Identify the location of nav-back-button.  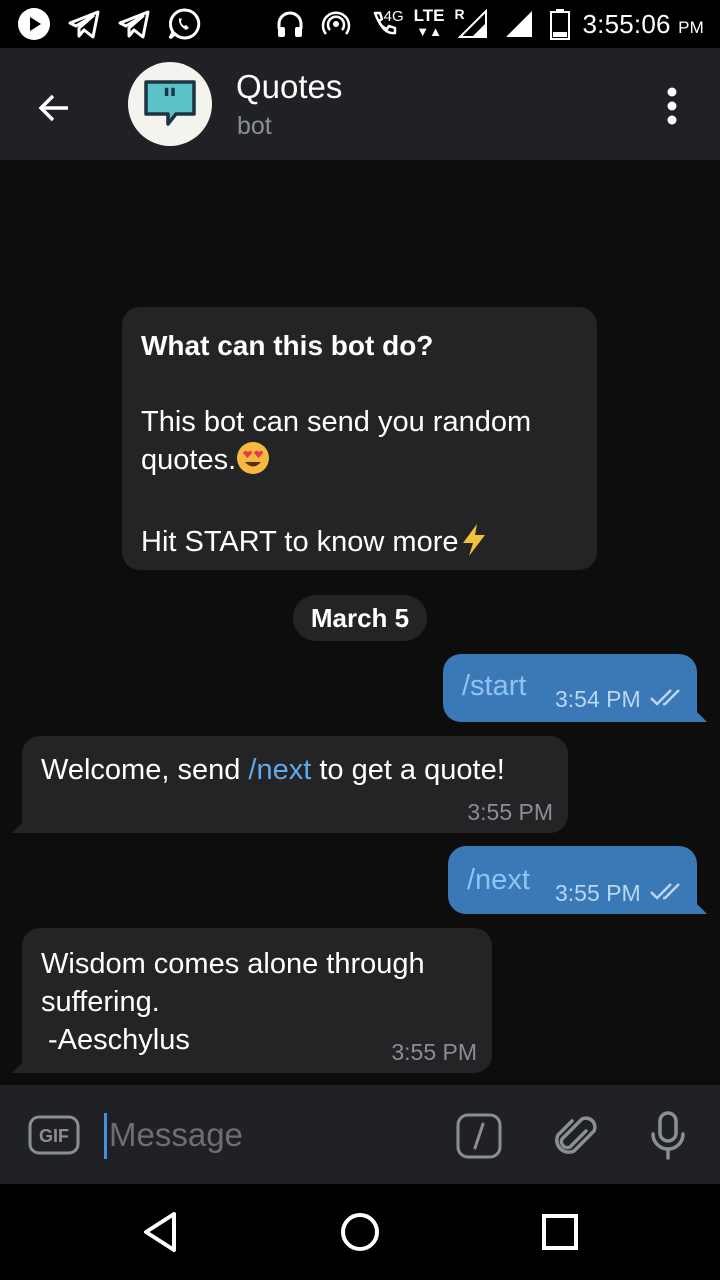
(160, 1232).